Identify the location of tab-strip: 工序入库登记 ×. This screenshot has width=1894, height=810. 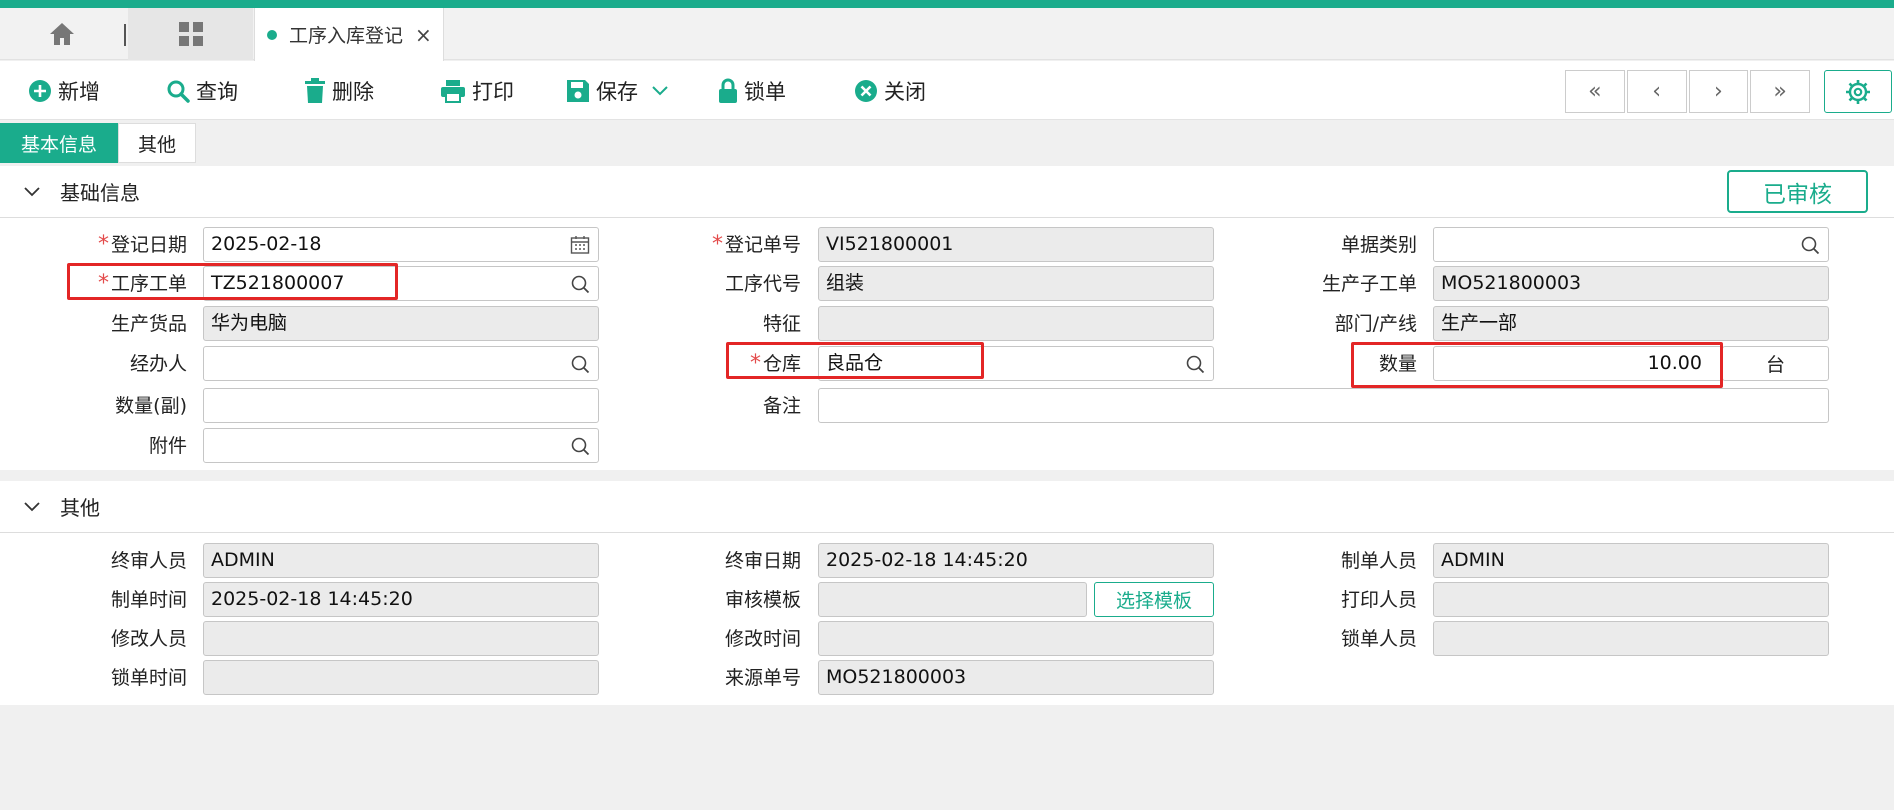
(947, 34).